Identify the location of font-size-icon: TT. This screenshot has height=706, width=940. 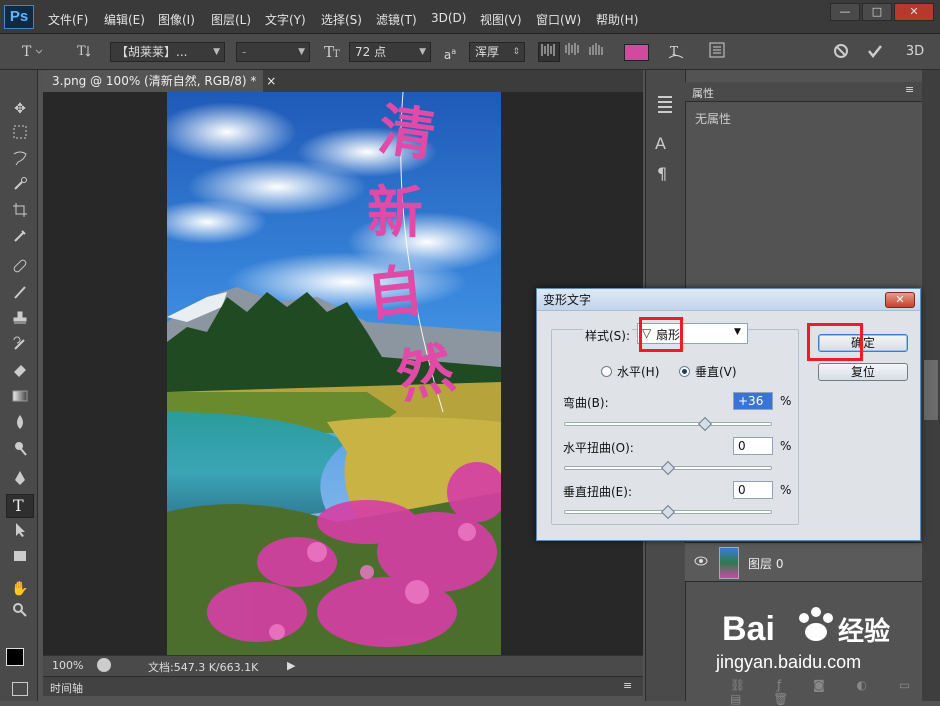
(333, 52).